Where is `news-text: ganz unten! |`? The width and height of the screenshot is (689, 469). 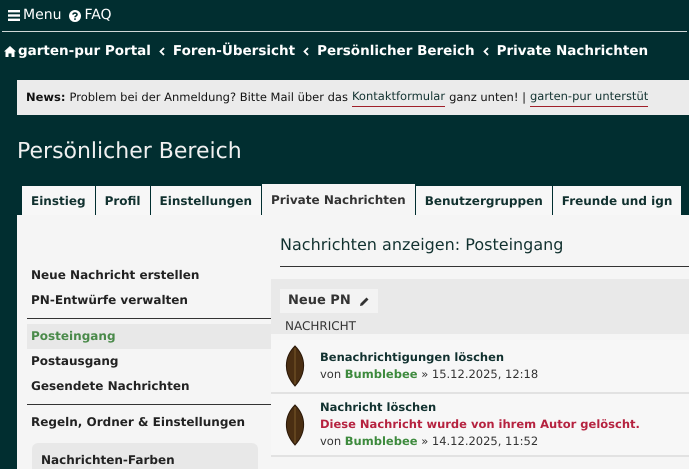
news-text: ganz unten! | is located at coordinates (487, 97).